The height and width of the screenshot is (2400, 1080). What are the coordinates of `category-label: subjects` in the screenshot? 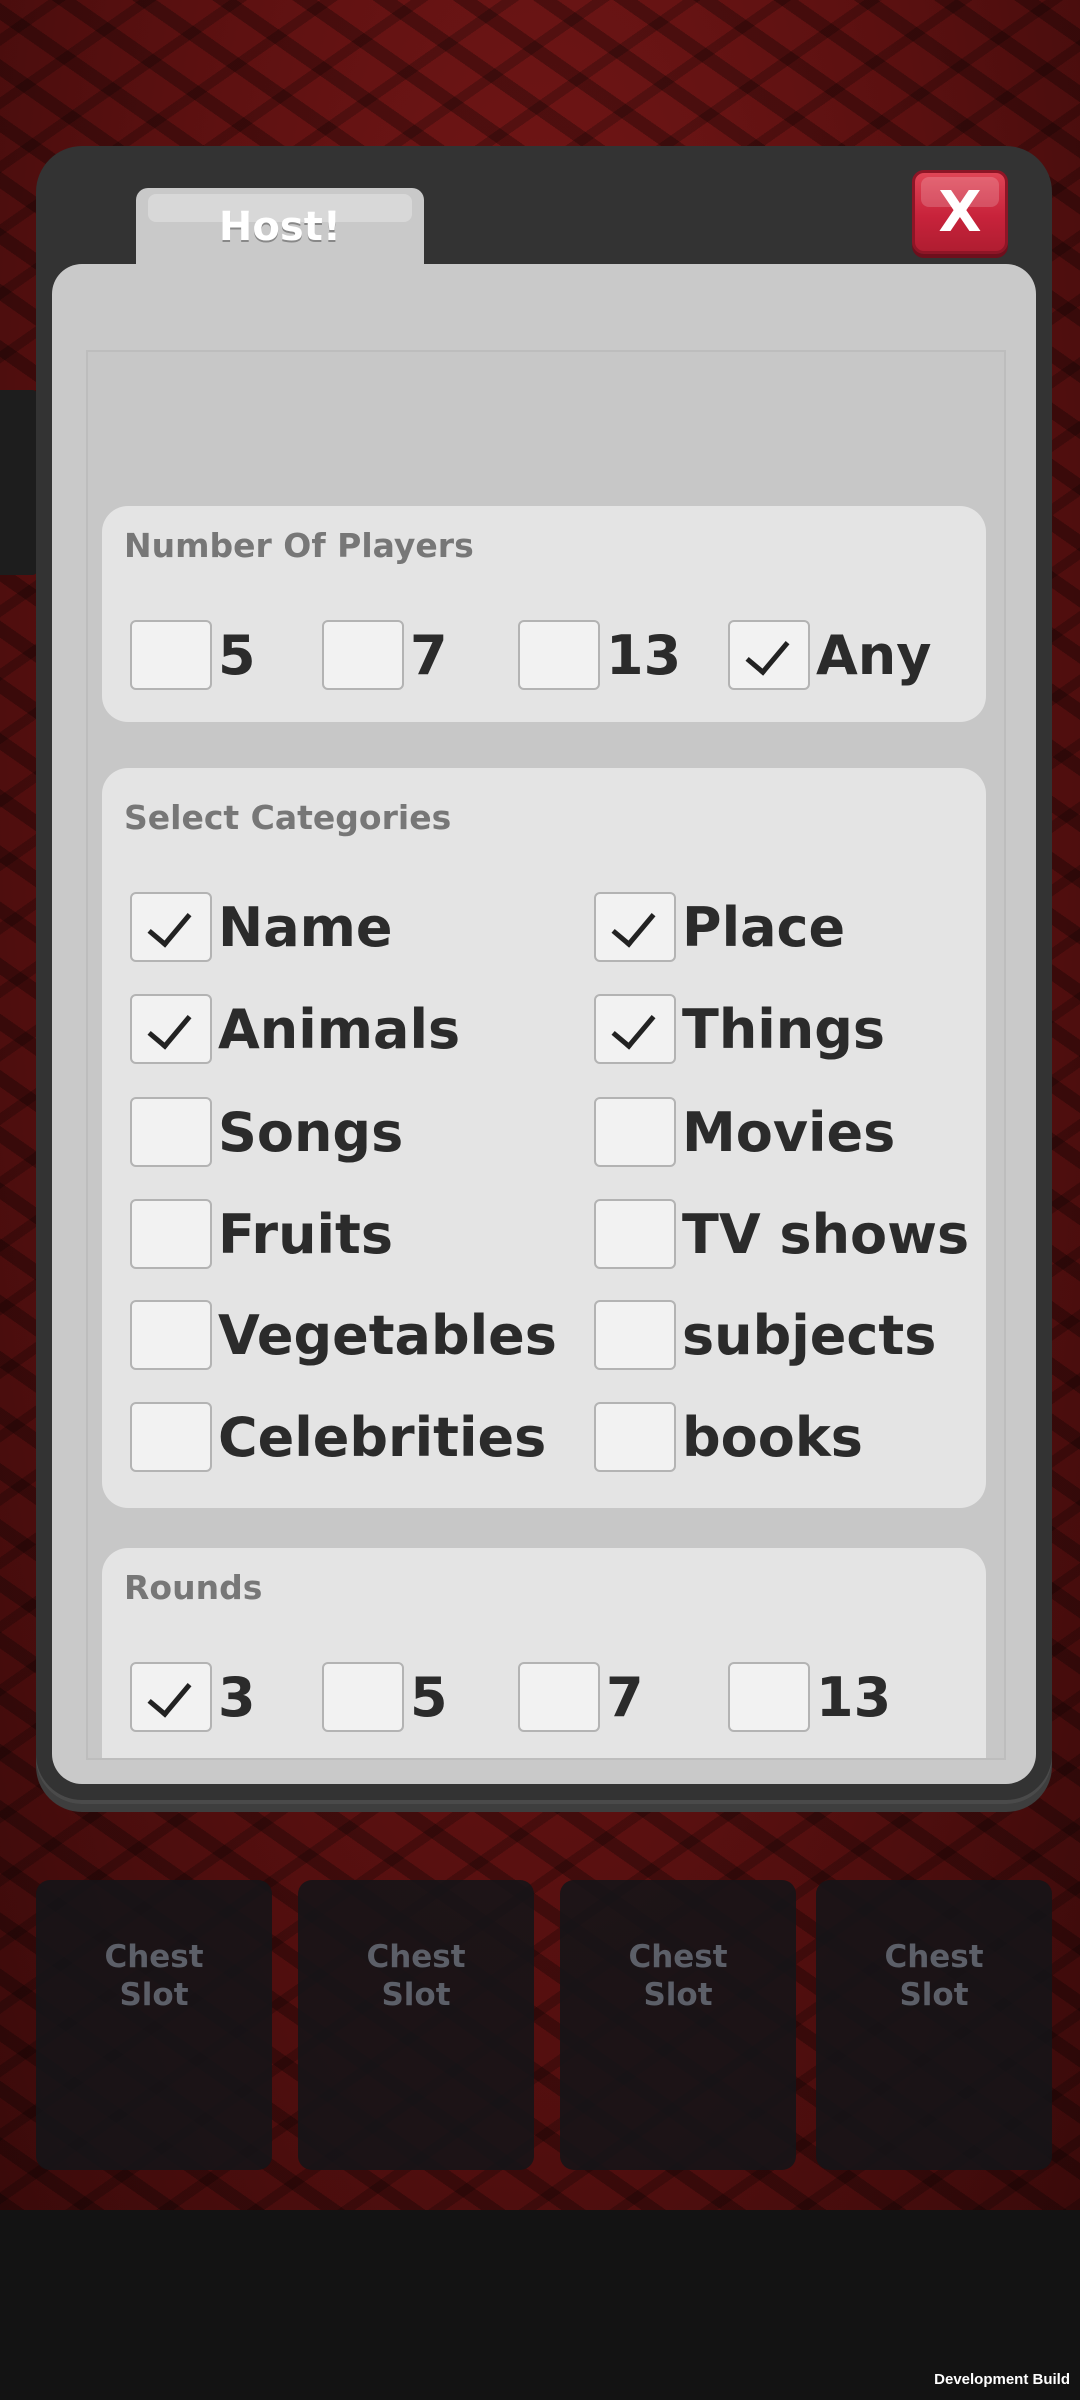 It's located at (809, 1335).